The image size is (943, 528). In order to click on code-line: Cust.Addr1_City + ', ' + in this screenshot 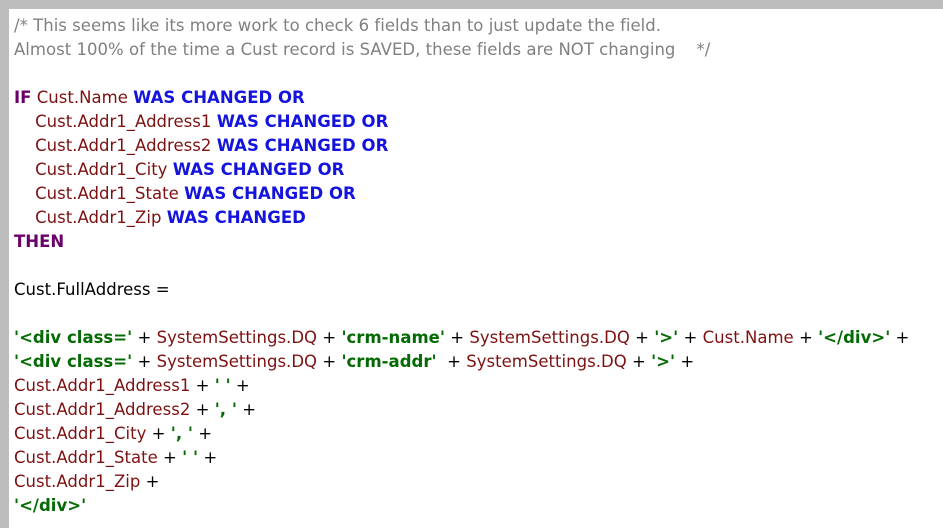, I will do `click(478, 434)`.